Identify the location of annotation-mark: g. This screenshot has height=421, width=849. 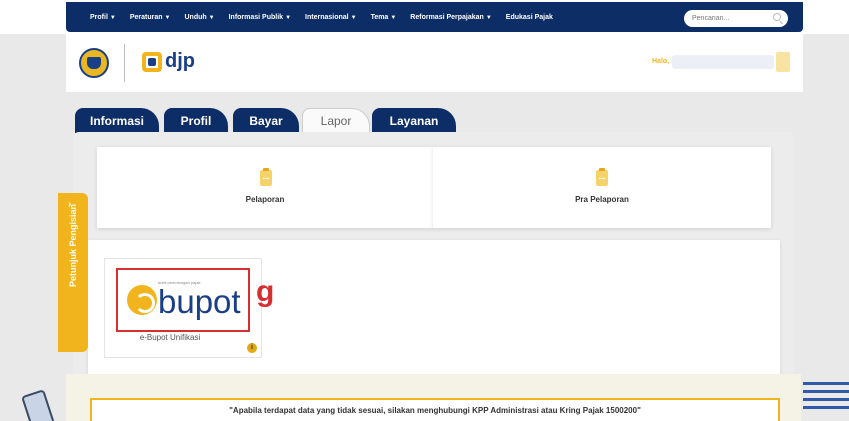
(265, 291).